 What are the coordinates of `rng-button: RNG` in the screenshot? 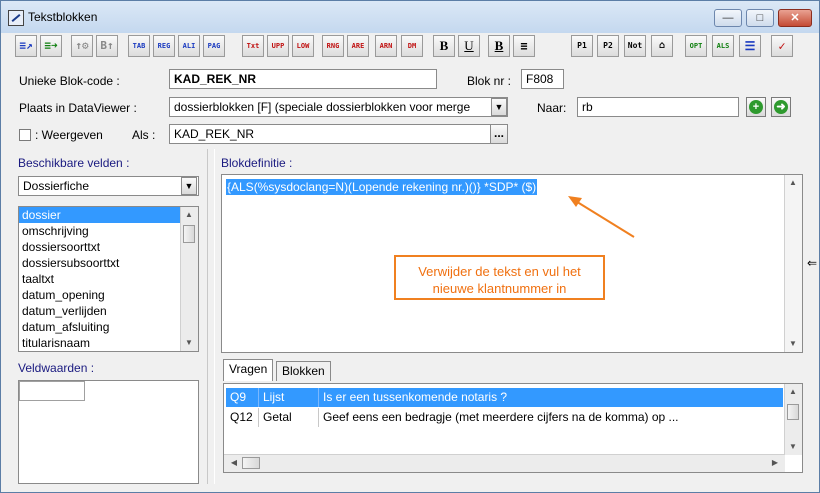 It's located at (333, 46).